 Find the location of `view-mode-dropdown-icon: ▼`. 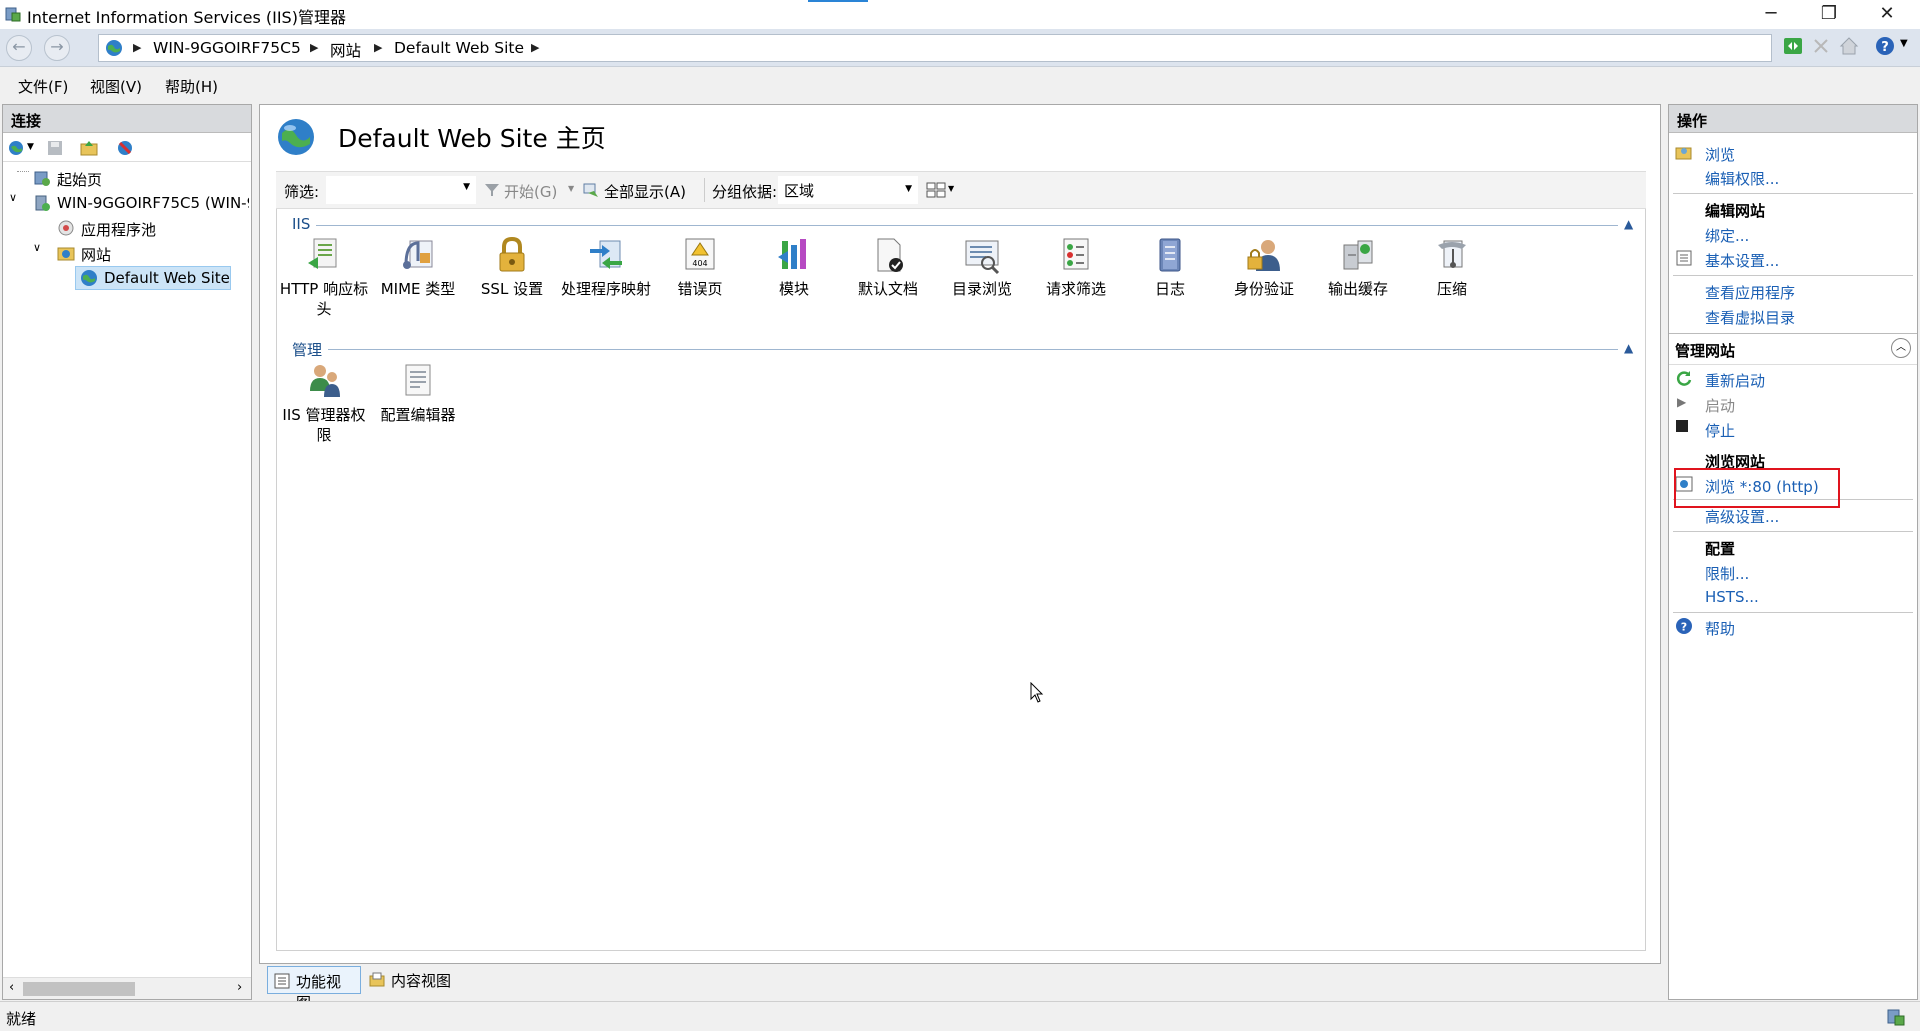

view-mode-dropdown-icon: ▼ is located at coordinates (951, 188).